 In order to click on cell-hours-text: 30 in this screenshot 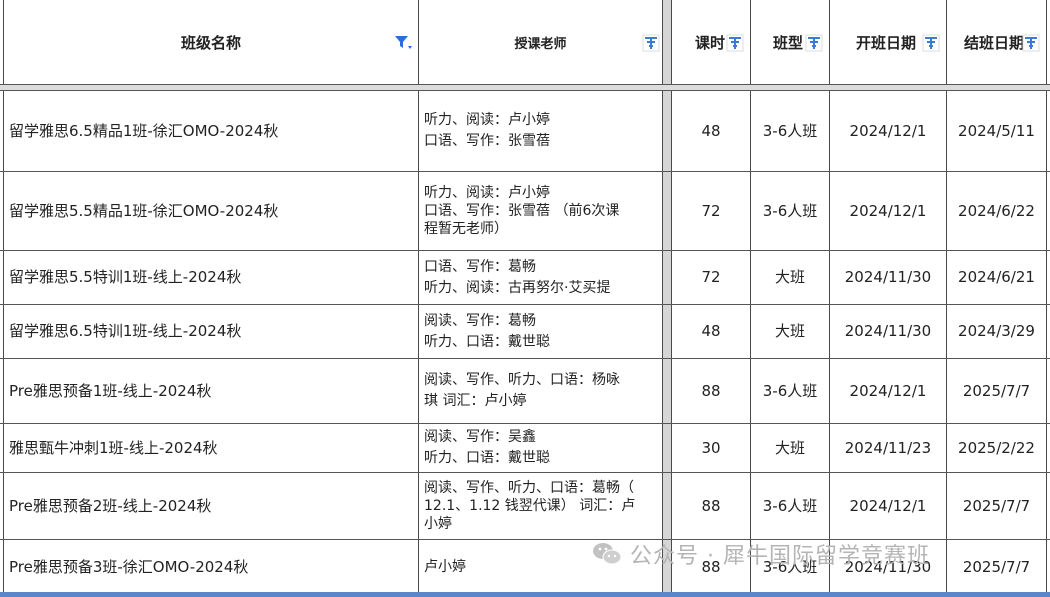, I will do `click(711, 447)`.